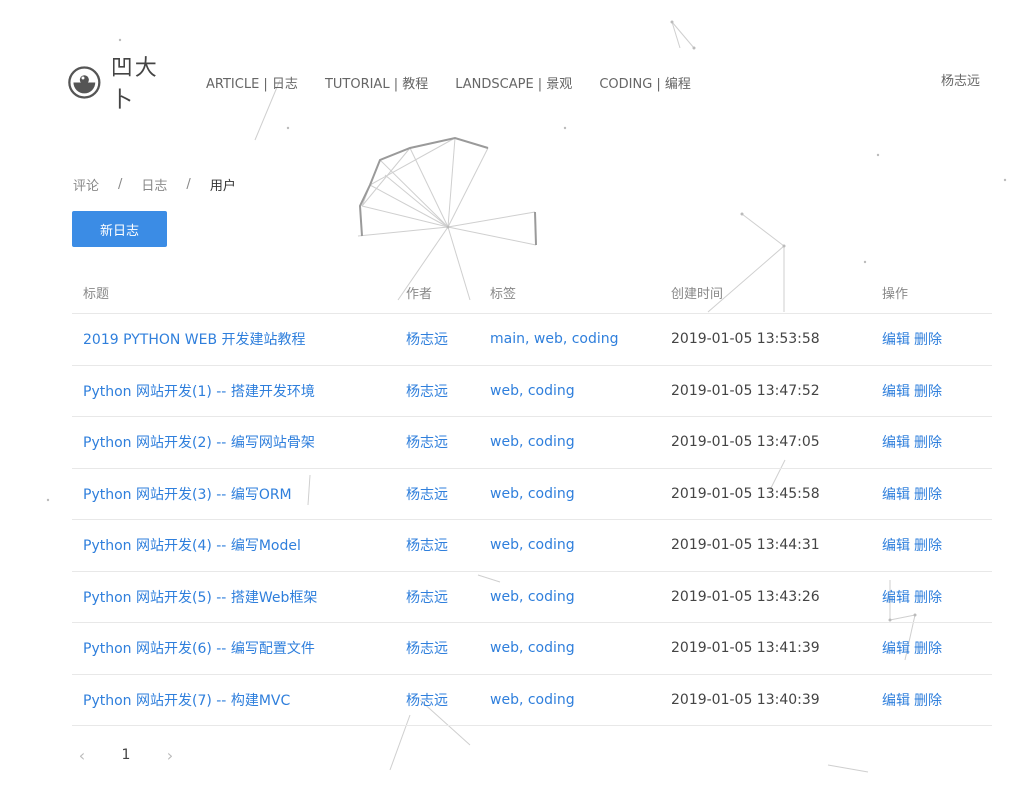 The image size is (1024, 800). I want to click on column-header-actions: 操作, so click(895, 294).